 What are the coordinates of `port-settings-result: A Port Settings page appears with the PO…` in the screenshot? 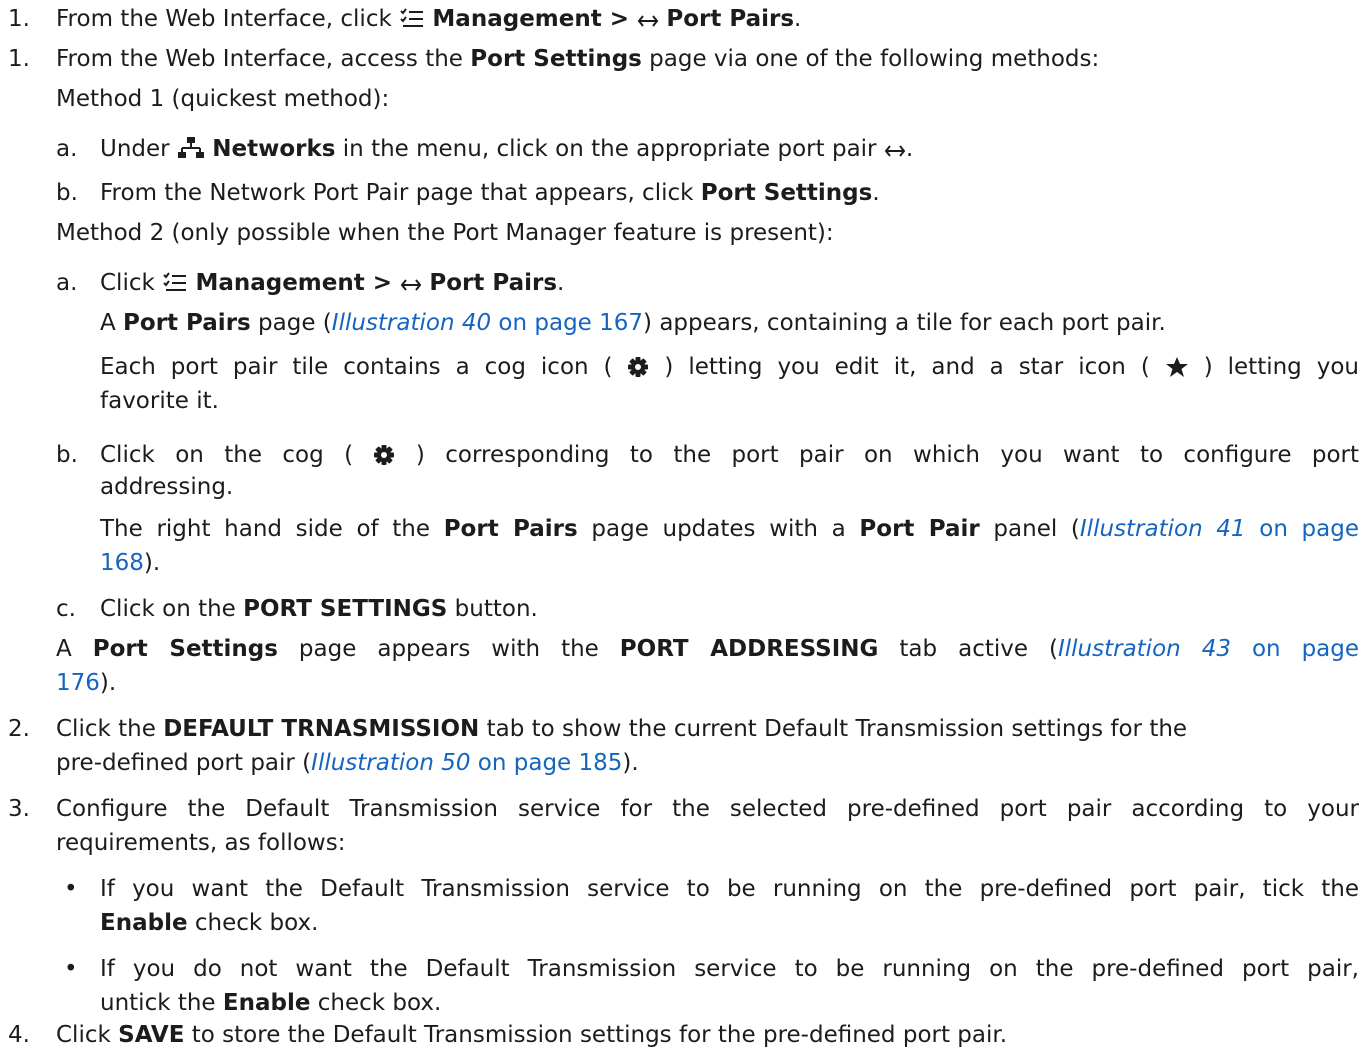 It's located at (708, 649).